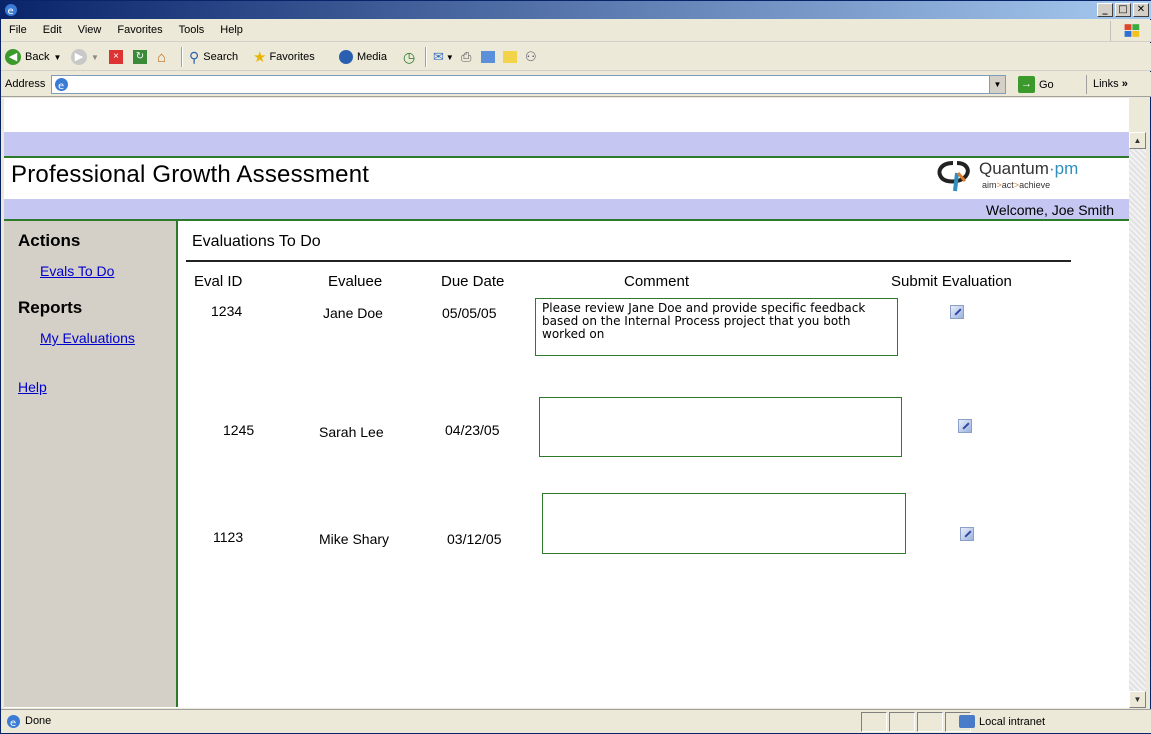 Image resolution: width=1151 pixels, height=734 pixels. Describe the element at coordinates (38, 721) in the screenshot. I see `status-text: Done` at that location.